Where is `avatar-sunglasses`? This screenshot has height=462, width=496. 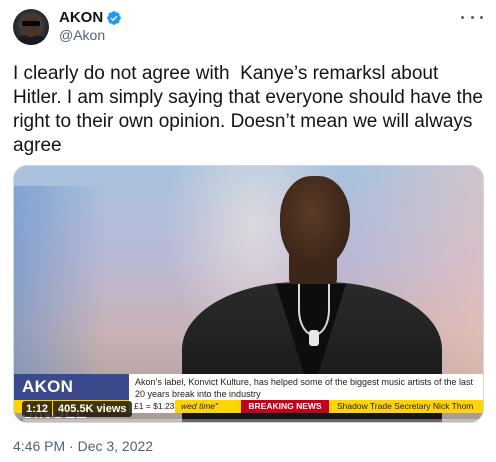 avatar-sunglasses is located at coordinates (31, 23).